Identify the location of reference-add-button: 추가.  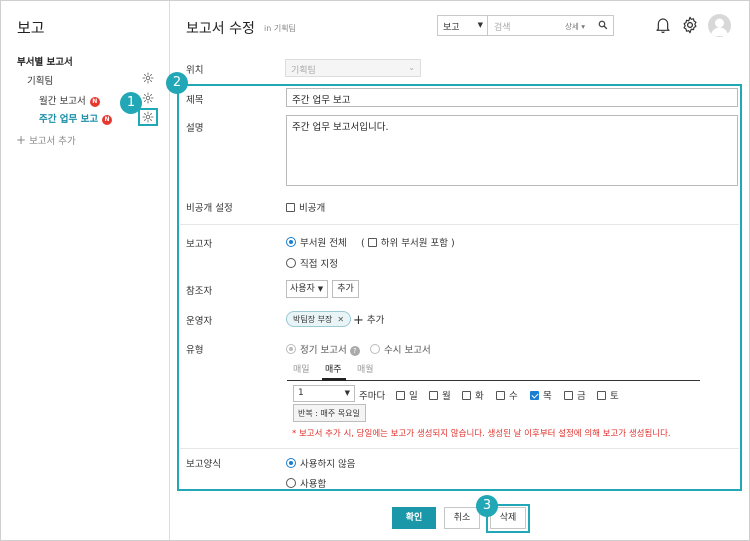
(345, 289).